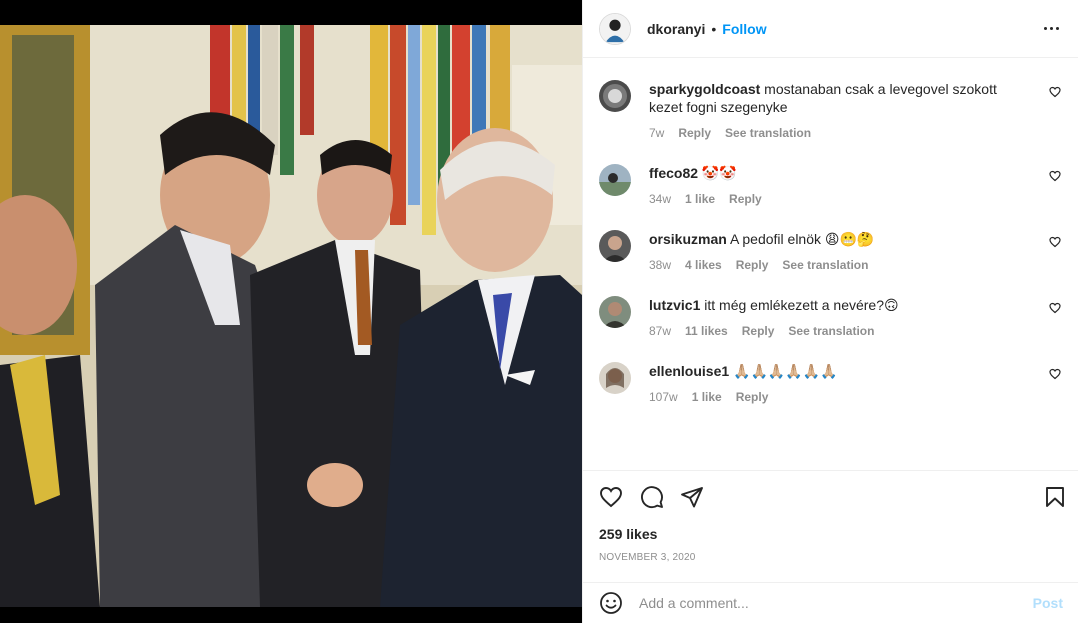  What do you see at coordinates (615, 28) in the screenshot?
I see `owner-avatar` at bounding box center [615, 28].